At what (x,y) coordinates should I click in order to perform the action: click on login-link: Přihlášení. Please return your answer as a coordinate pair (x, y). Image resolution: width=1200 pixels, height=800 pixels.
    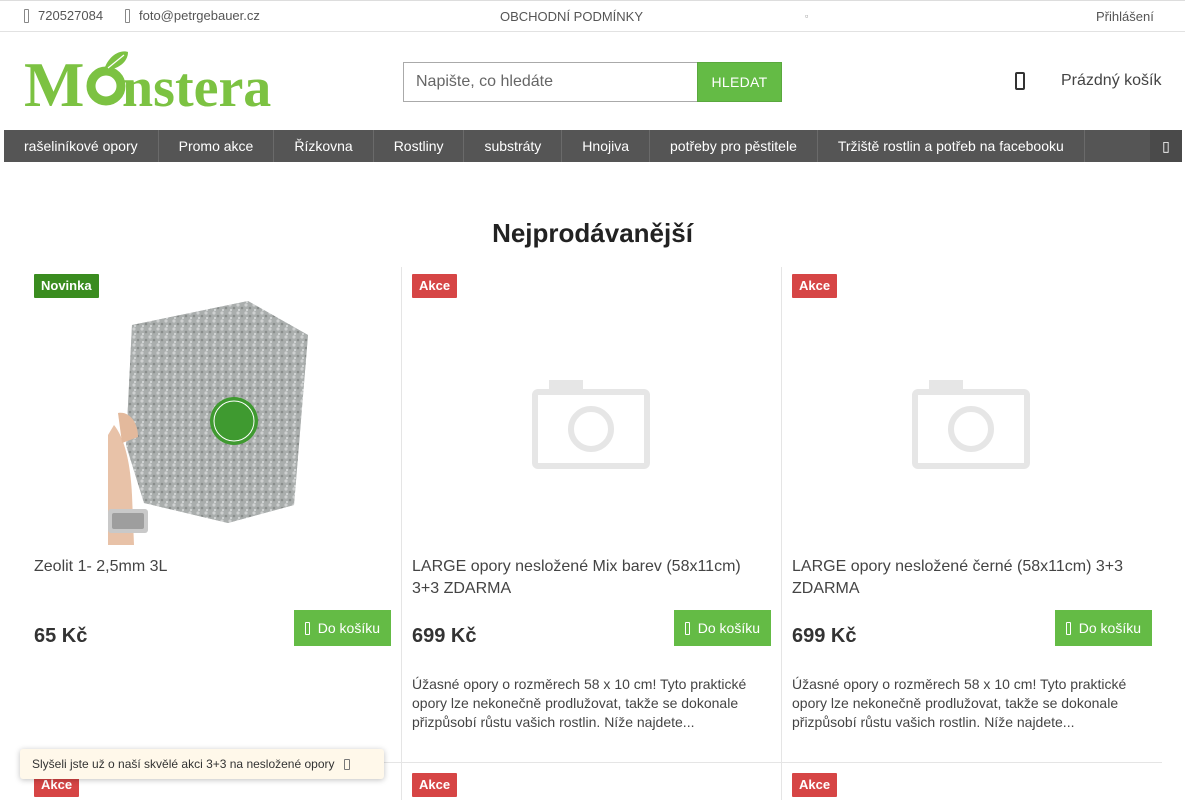
    Looking at the image, I should click on (1125, 16).